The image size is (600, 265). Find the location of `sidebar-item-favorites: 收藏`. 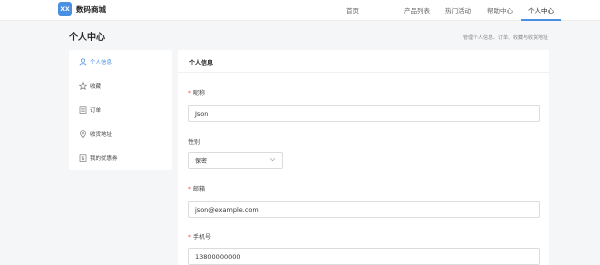

sidebar-item-favorites: 收藏 is located at coordinates (120, 86).